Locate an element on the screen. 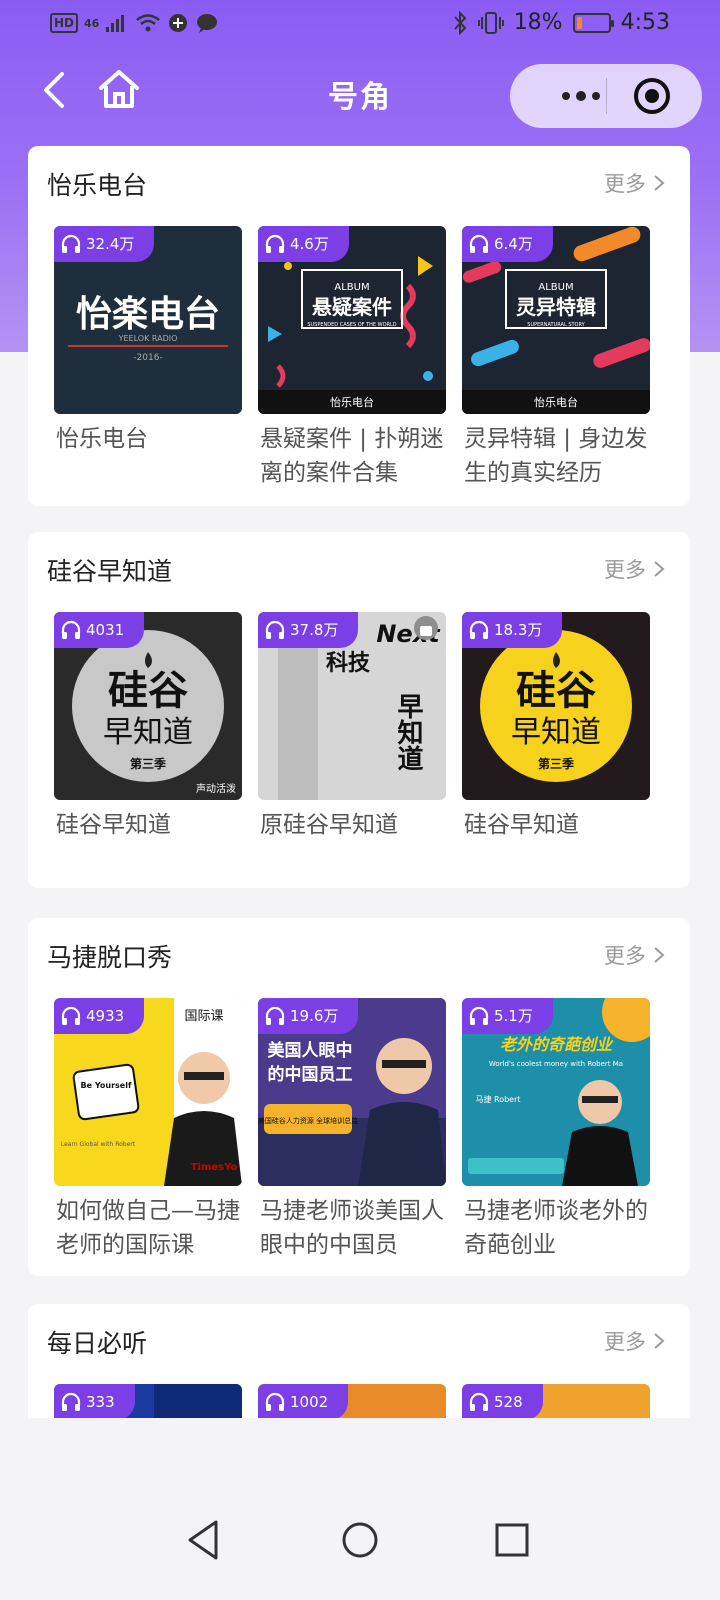 This screenshot has width=720, height=1600. message-icon is located at coordinates (207, 23).